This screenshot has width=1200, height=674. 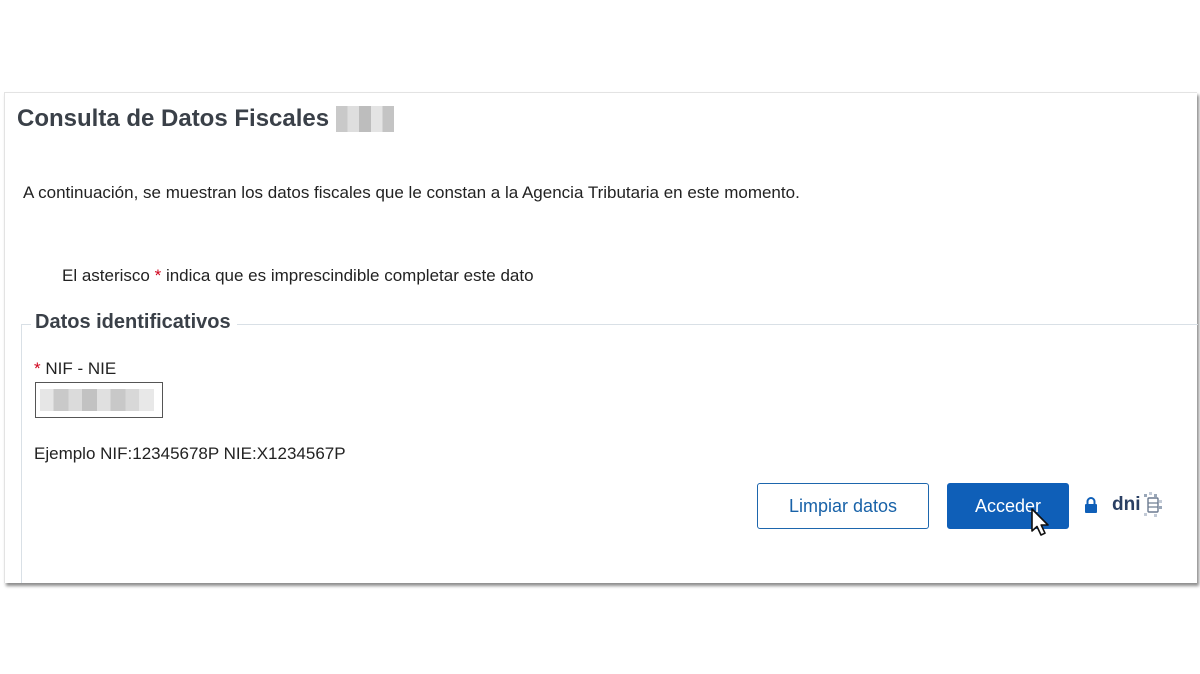 I want to click on redacted-nif-value, so click(x=97, y=400).